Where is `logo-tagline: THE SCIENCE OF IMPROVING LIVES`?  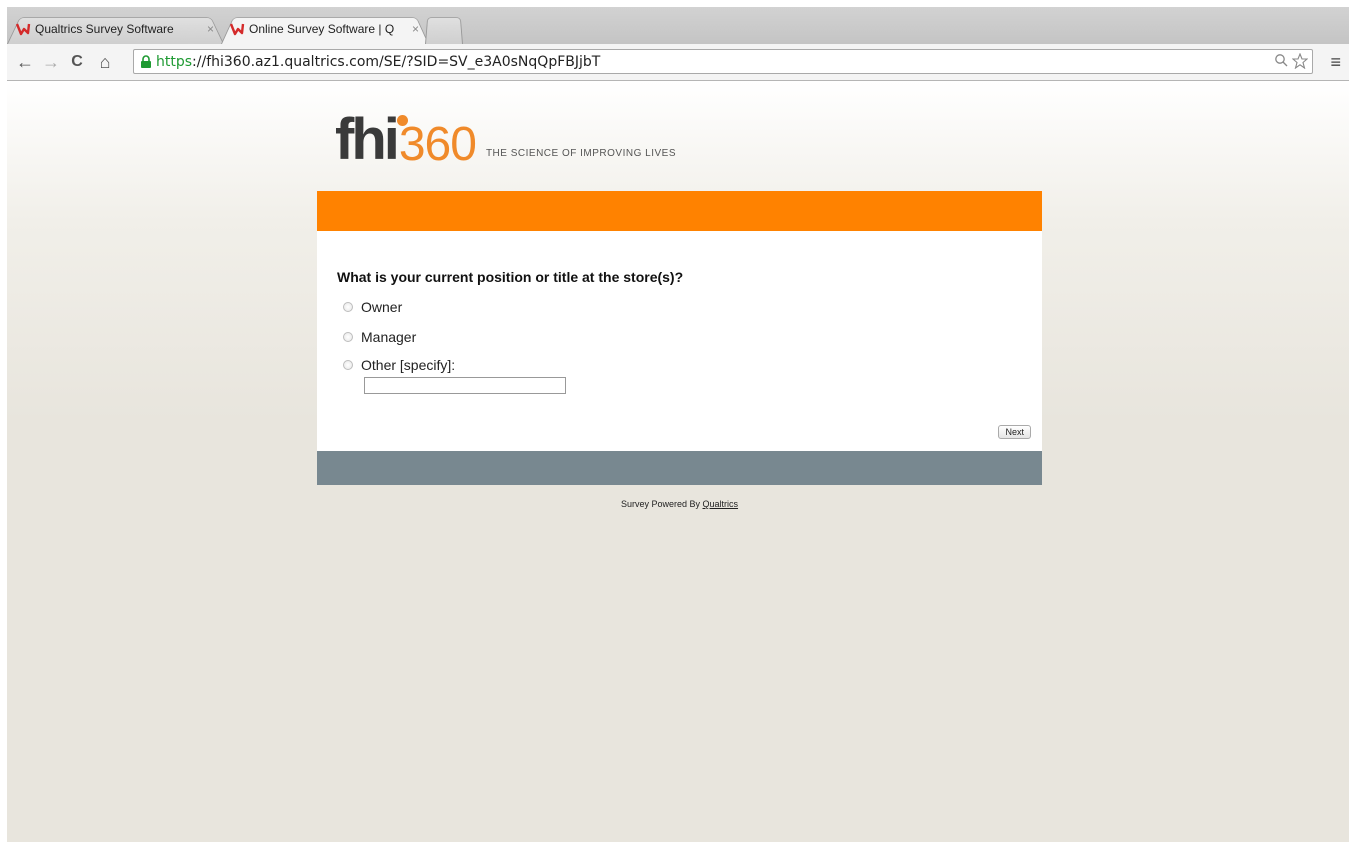 logo-tagline: THE SCIENCE OF IMPROVING LIVES is located at coordinates (581, 153).